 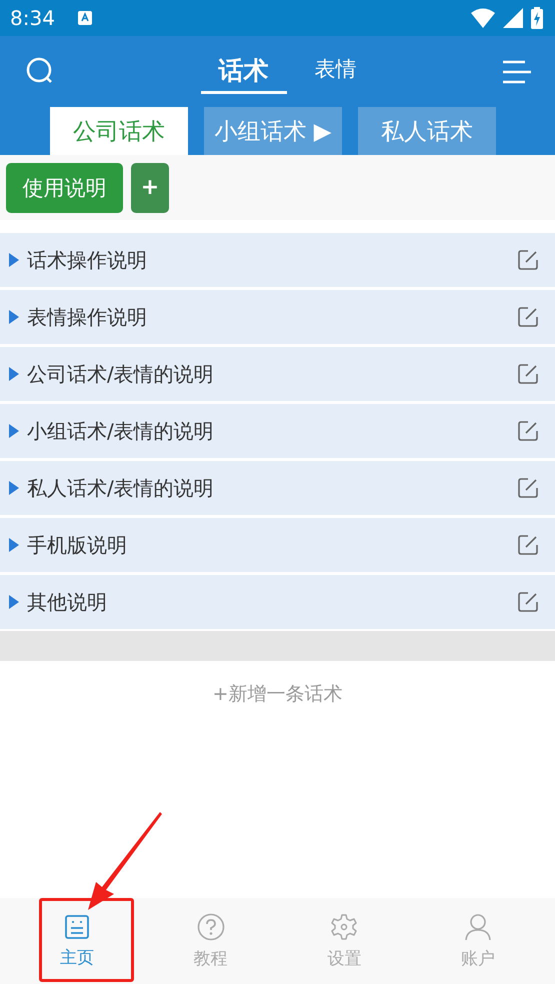 What do you see at coordinates (77, 545) in the screenshot?
I see `item-title: 手机版说明` at bounding box center [77, 545].